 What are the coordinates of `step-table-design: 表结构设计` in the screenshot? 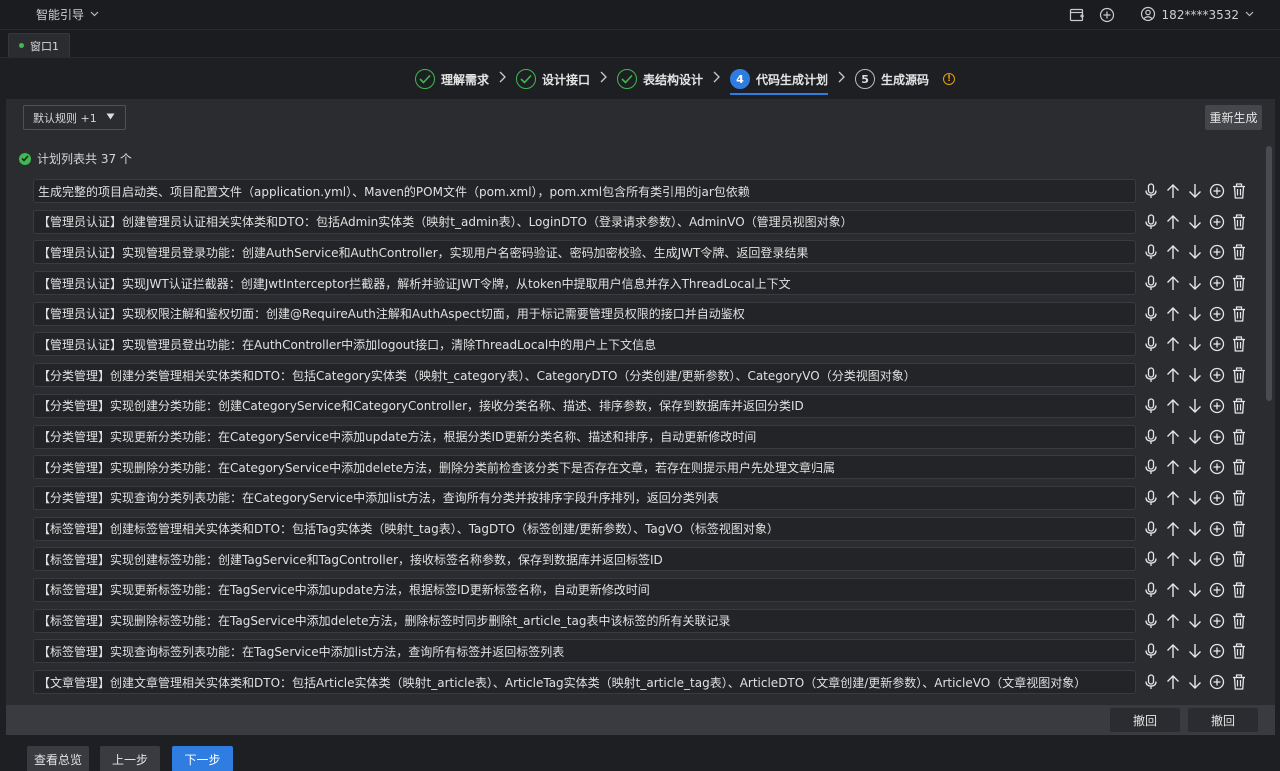 It's located at (659, 79).